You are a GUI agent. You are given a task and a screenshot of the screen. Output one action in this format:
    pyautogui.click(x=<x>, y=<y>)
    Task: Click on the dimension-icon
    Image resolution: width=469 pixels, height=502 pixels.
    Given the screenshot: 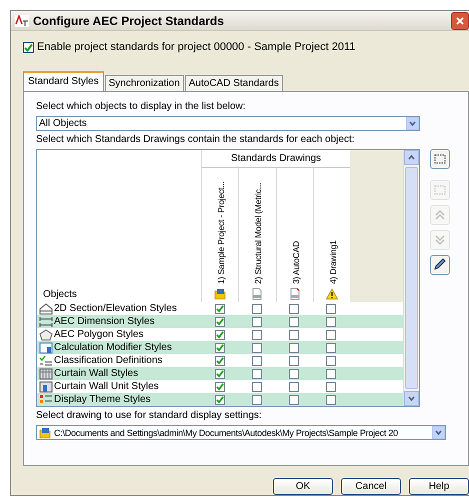 What is the action you would take?
    pyautogui.click(x=46, y=322)
    